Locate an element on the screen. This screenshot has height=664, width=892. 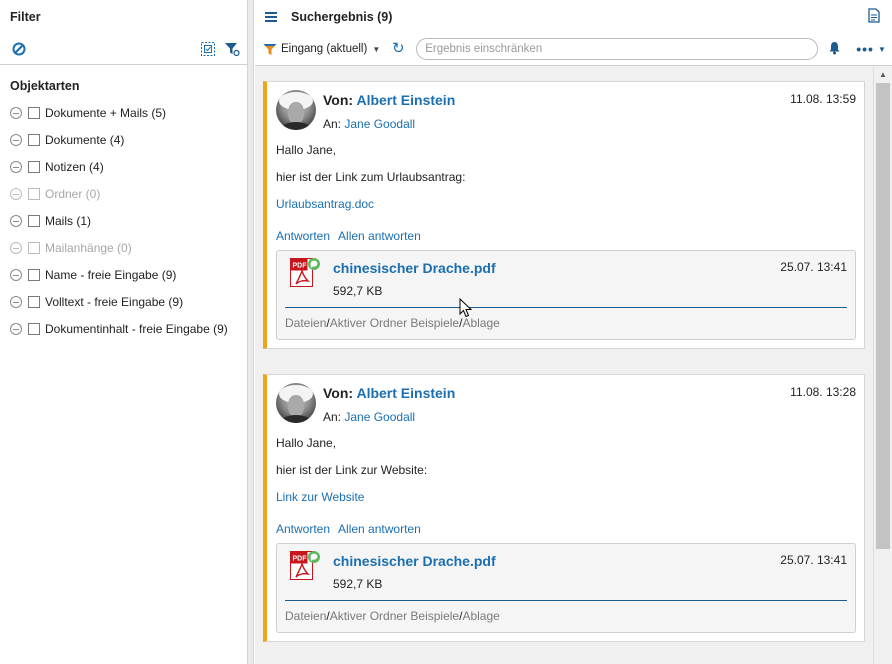
pdf-file-icon: PDF is located at coordinates (305, 565).